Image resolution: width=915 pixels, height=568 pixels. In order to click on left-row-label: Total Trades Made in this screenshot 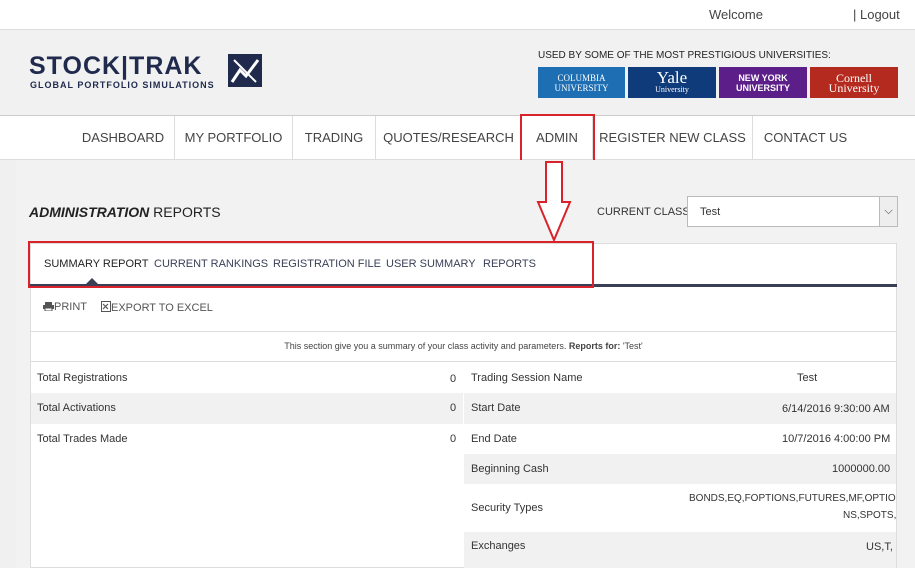, I will do `click(82, 439)`.